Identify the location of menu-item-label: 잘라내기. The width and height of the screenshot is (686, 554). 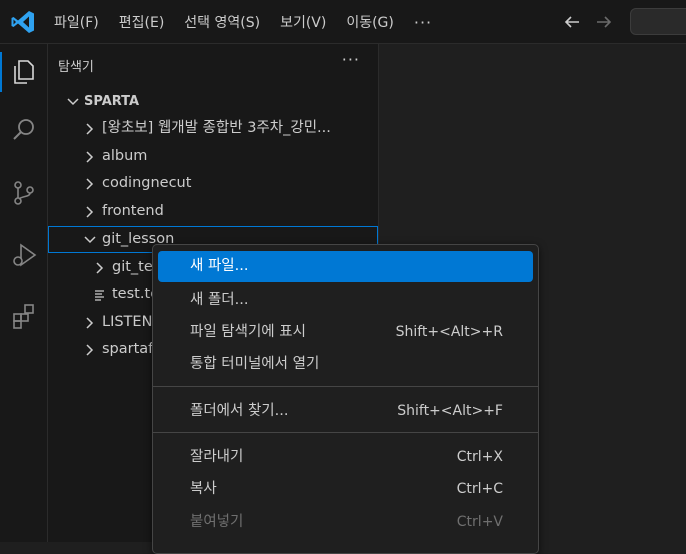
(217, 457).